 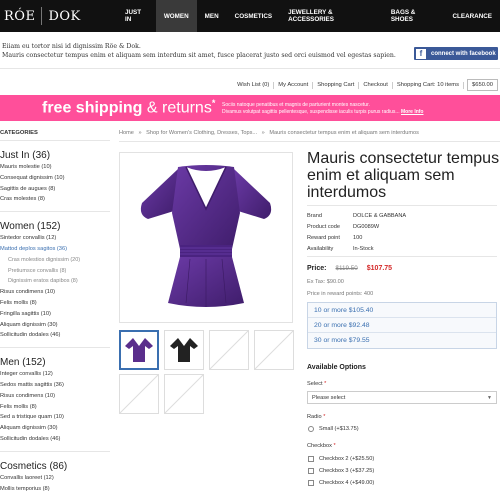 I want to click on sidebar-category-item: Convallis laoreet (12), so click(x=55, y=478).